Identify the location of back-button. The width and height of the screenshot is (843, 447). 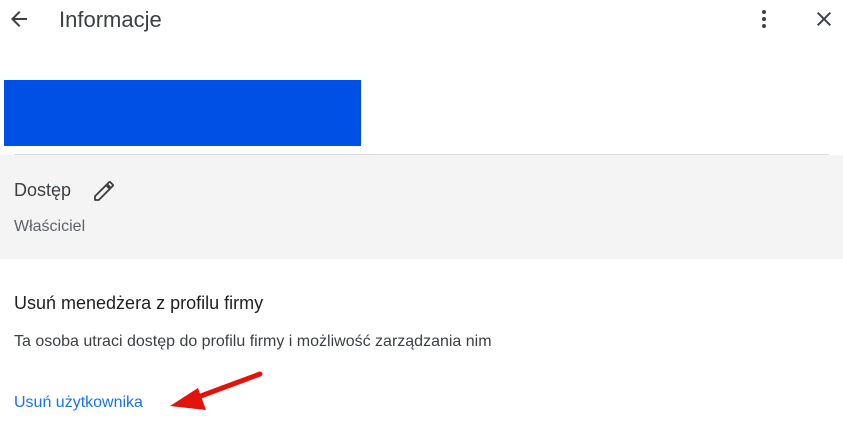
(19, 19).